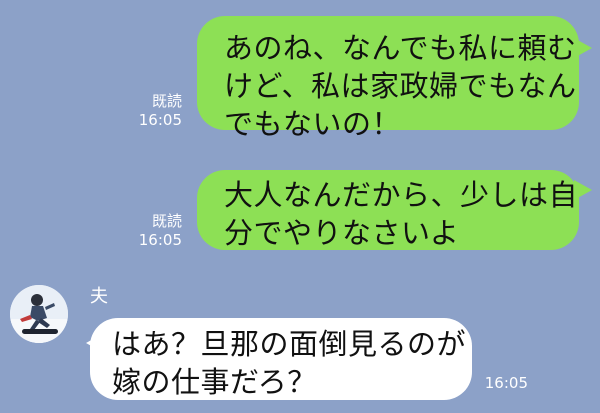 This screenshot has width=600, height=413. Describe the element at coordinates (400, 48) in the screenshot. I see `message-line: あのね、なんでも私に頼む` at that location.